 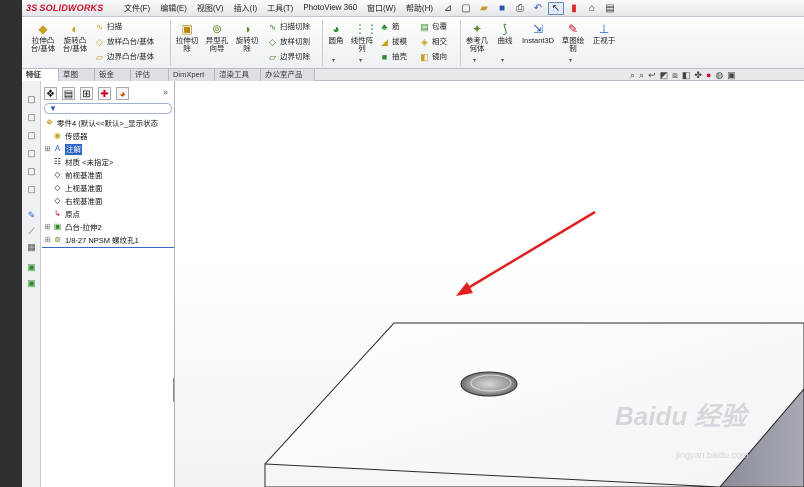 I want to click on previous-view-icon: ↩, so click(x=652, y=75).